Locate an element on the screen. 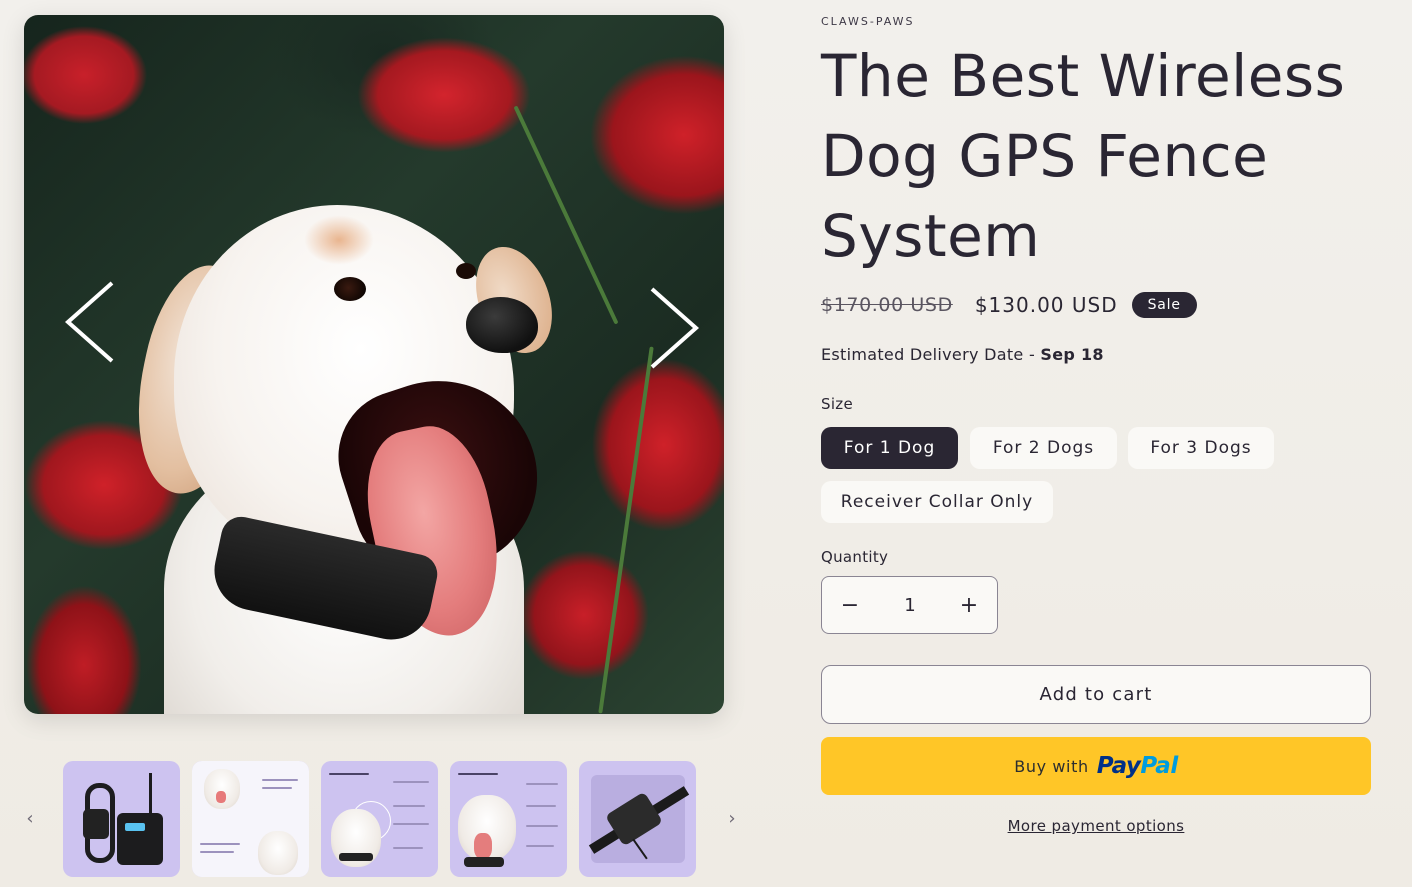 The width and height of the screenshot is (1412, 887). estimated-delivery: Estimated Delivery Date - Sep 18 is located at coordinates (962, 354).